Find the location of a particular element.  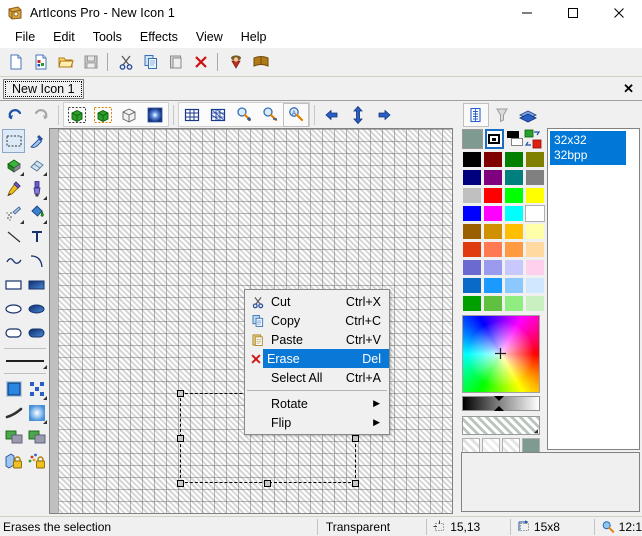

3d-object-button is located at coordinates (129, 115).